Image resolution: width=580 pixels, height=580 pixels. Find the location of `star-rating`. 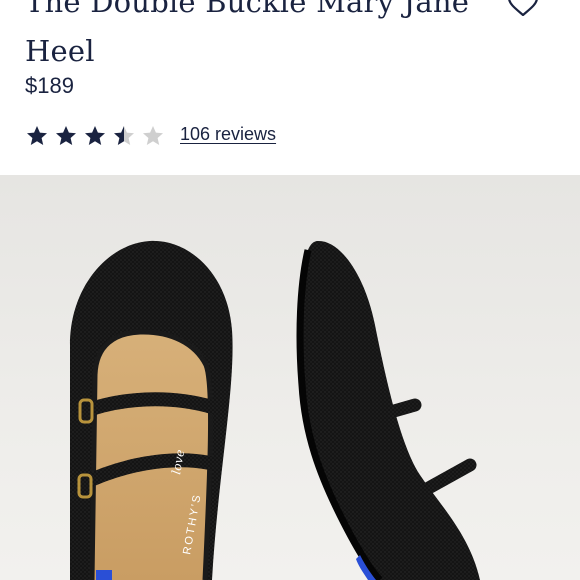

star-rating is located at coordinates (95, 137).